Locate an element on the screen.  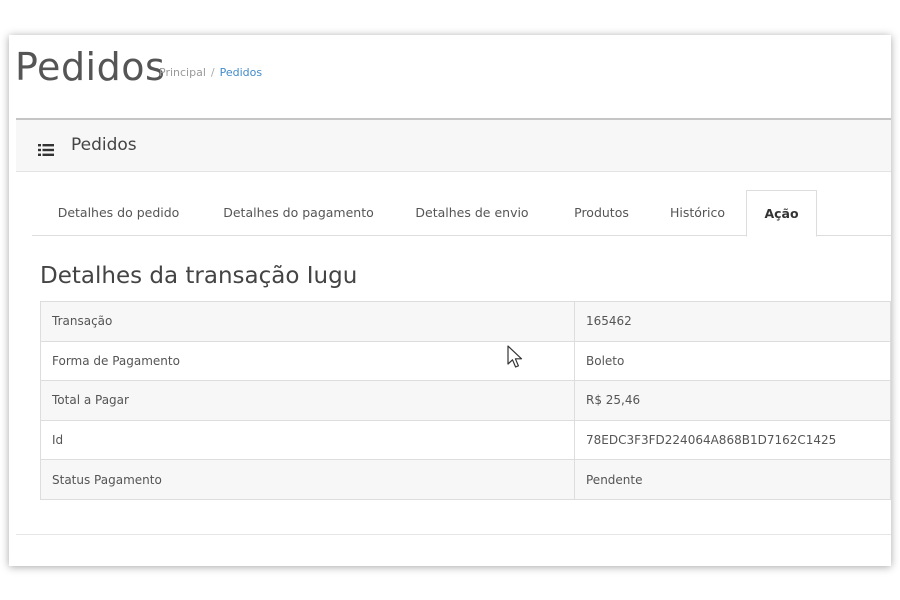
tab-historico: Histórico is located at coordinates (697, 213).